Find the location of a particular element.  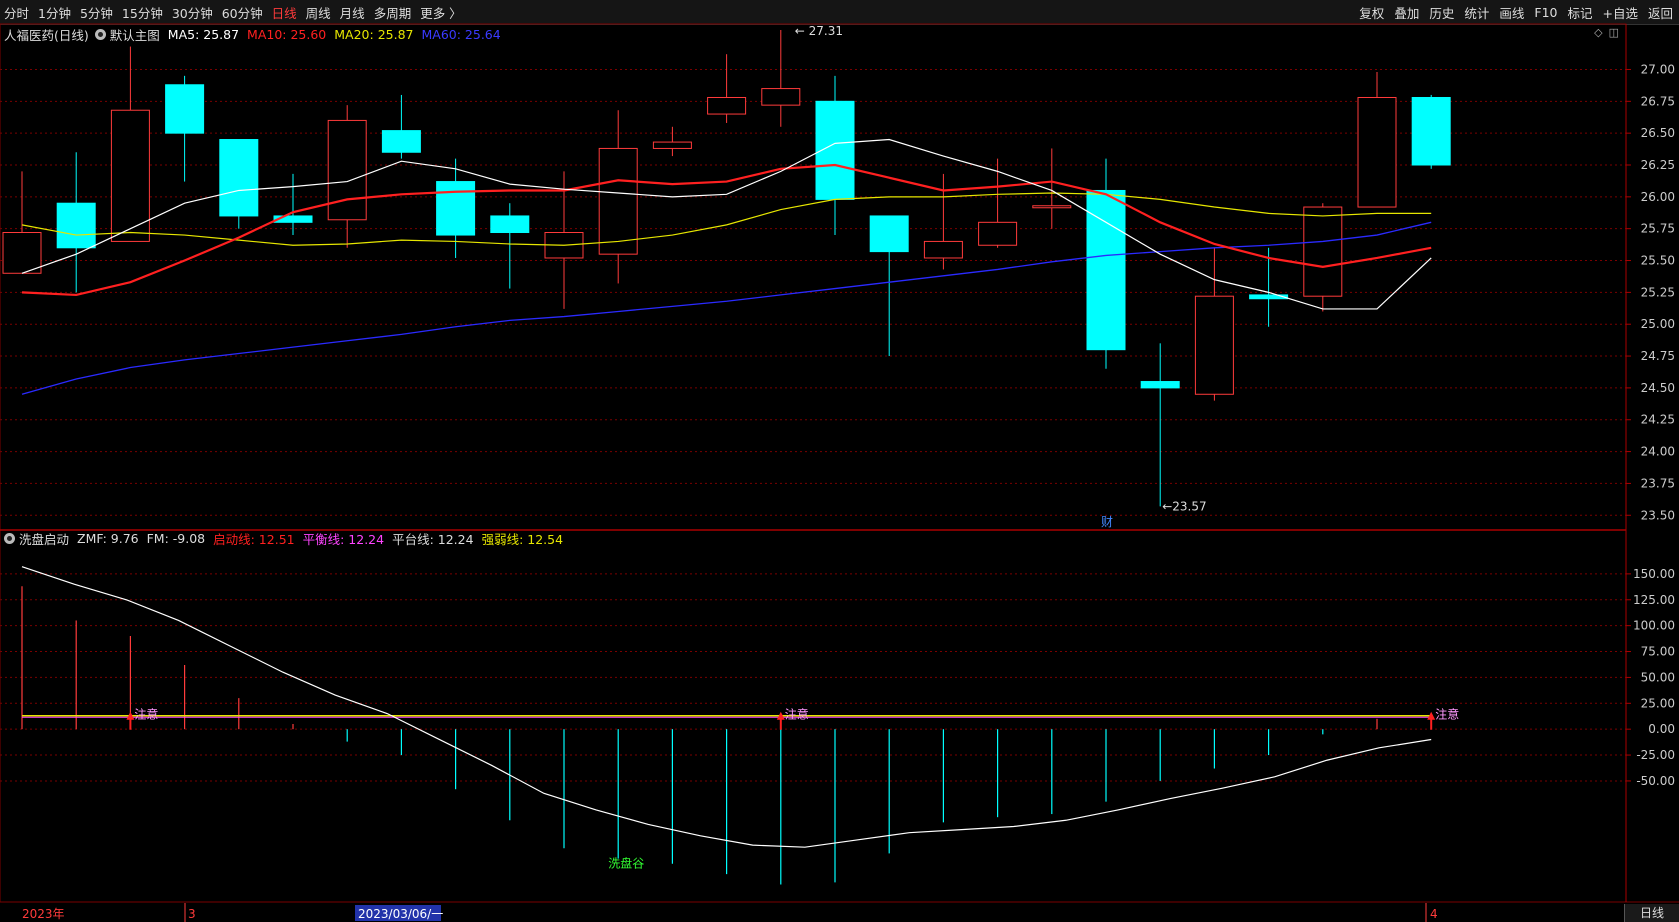

y-tick-label: 24.25 is located at coordinates (1658, 420).